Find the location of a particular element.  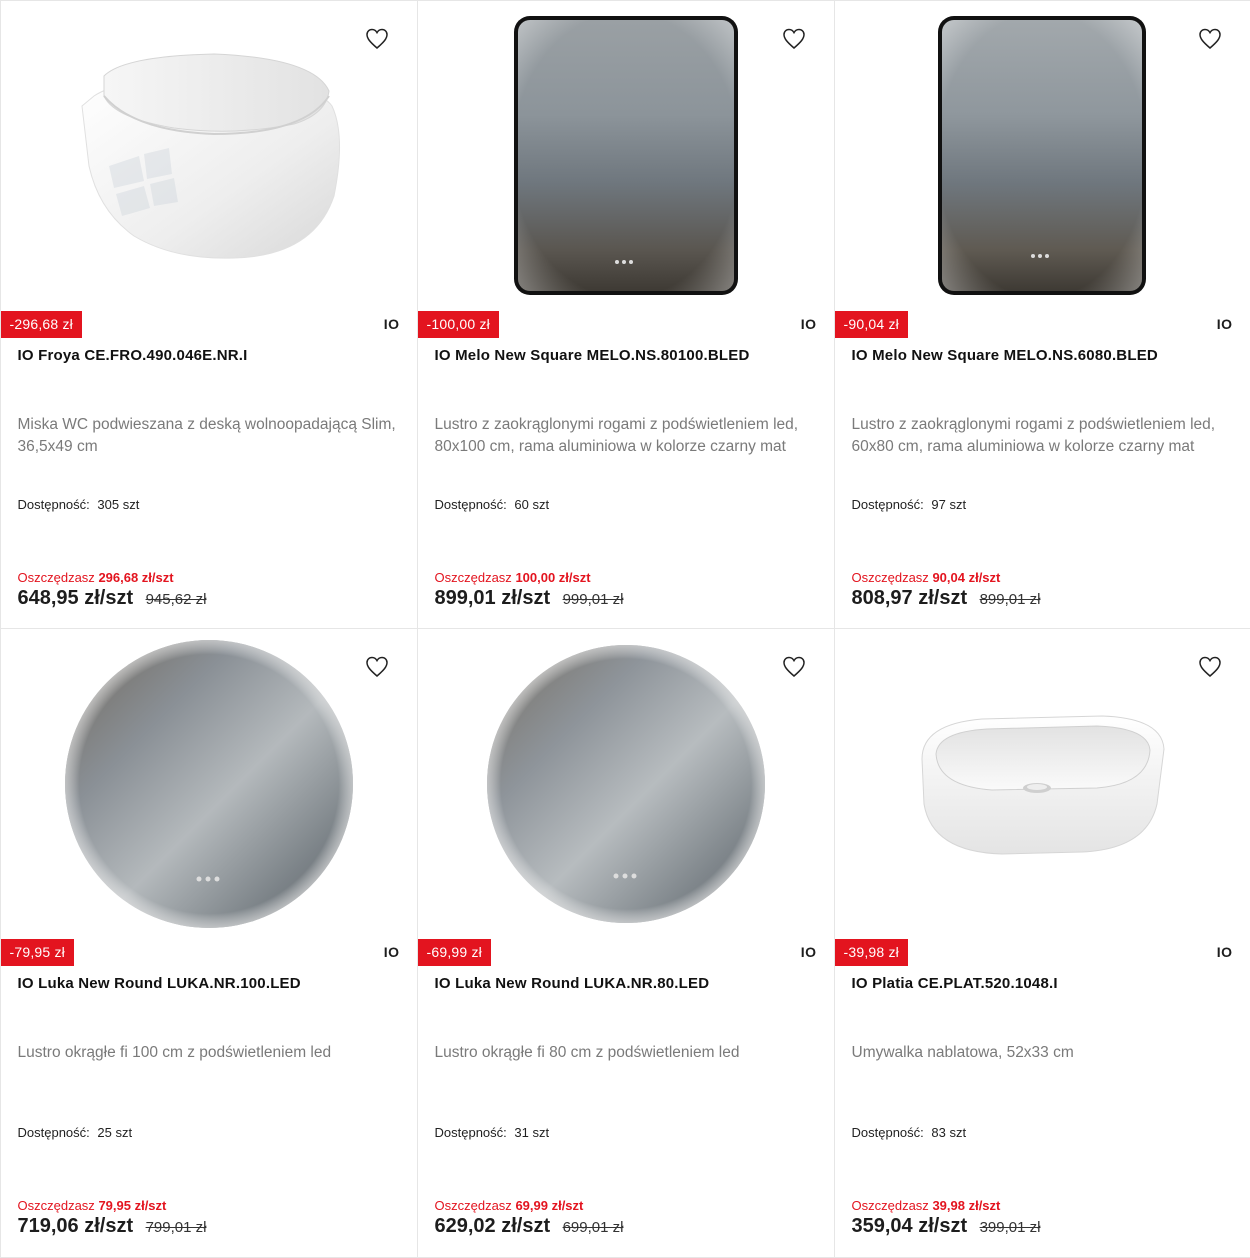

availability-value: 60 szt is located at coordinates (531, 504).